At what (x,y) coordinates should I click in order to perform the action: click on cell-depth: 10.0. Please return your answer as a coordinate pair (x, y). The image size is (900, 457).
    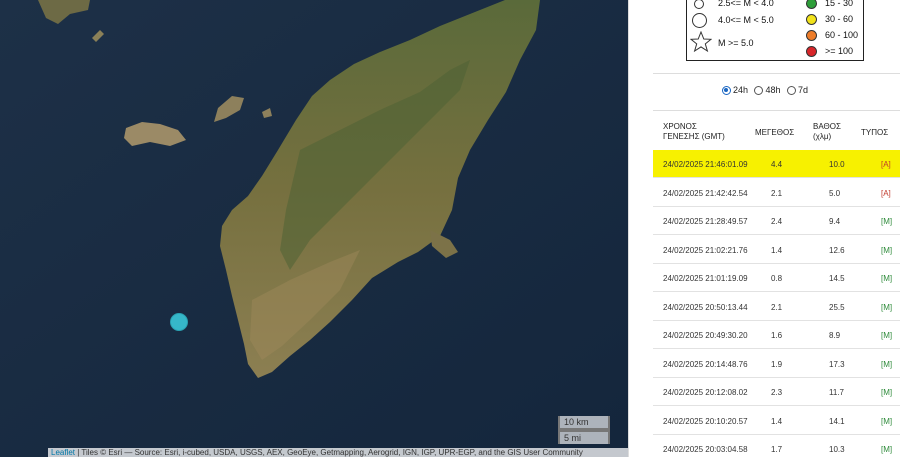
    Looking at the image, I should click on (837, 164).